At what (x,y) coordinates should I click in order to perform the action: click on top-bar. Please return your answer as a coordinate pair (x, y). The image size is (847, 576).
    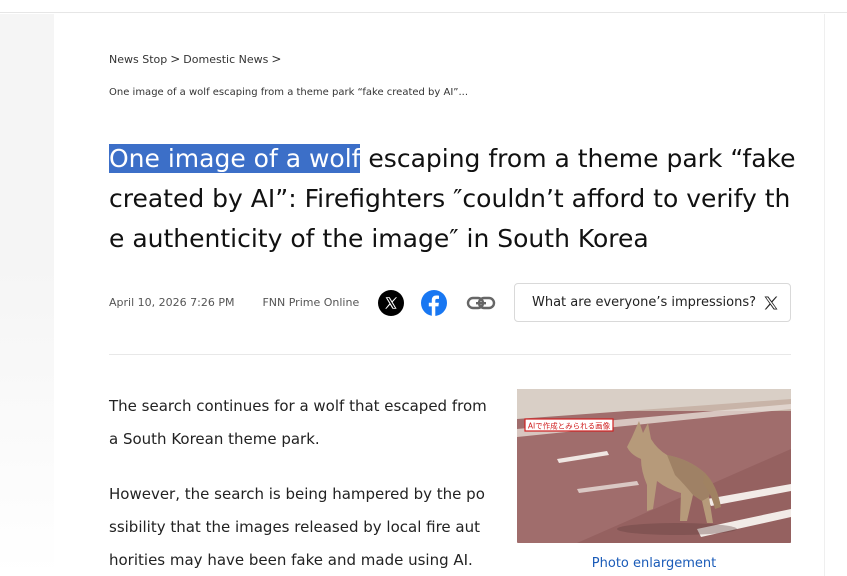
    Looking at the image, I should click on (423, 6).